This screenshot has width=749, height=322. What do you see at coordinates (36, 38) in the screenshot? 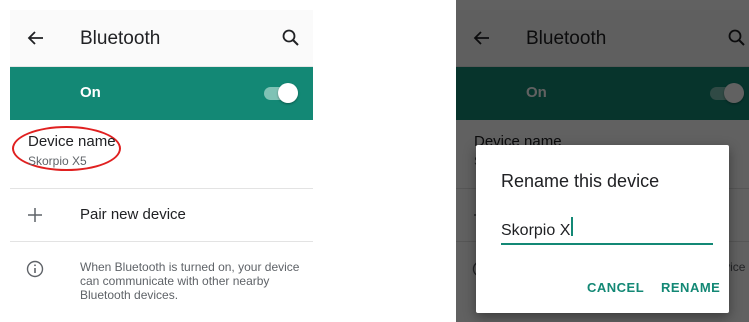
I see `arrow-back-icon` at bounding box center [36, 38].